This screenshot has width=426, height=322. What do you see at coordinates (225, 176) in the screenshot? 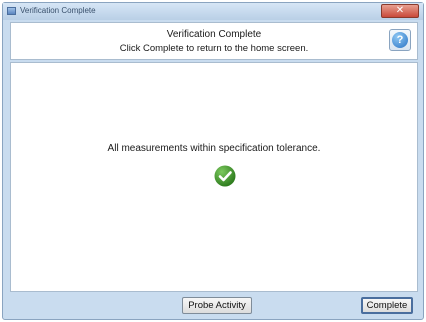
I see `check-circle-icon` at bounding box center [225, 176].